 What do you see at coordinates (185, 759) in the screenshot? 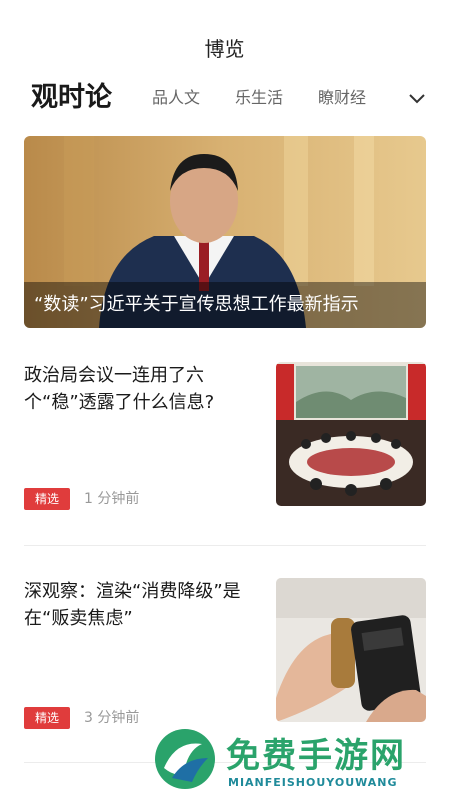
I see `watermark-logo-icon` at bounding box center [185, 759].